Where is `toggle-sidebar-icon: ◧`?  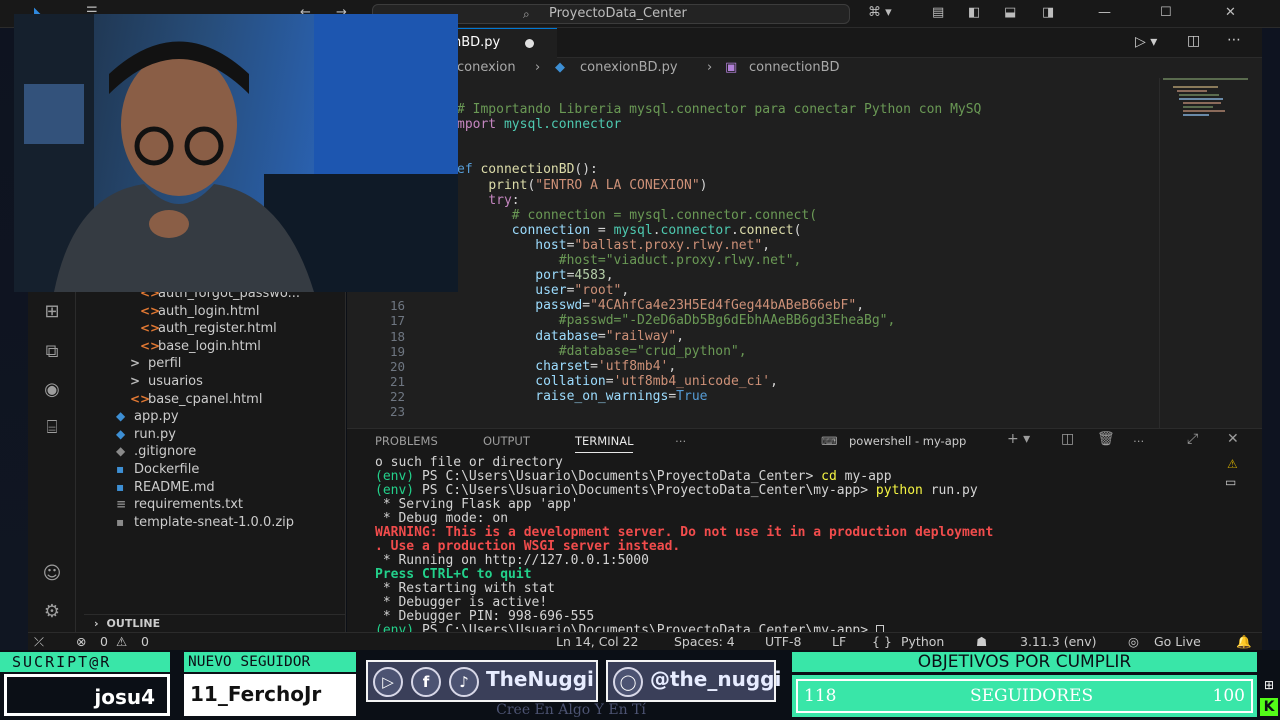 toggle-sidebar-icon: ◧ is located at coordinates (974, 12).